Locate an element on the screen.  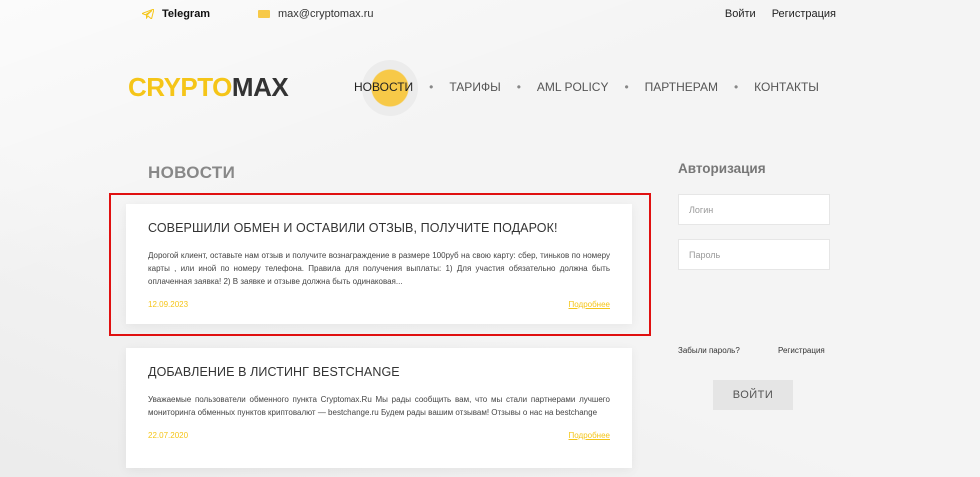
news-card-date: 22.07.2020 is located at coordinates (168, 435).